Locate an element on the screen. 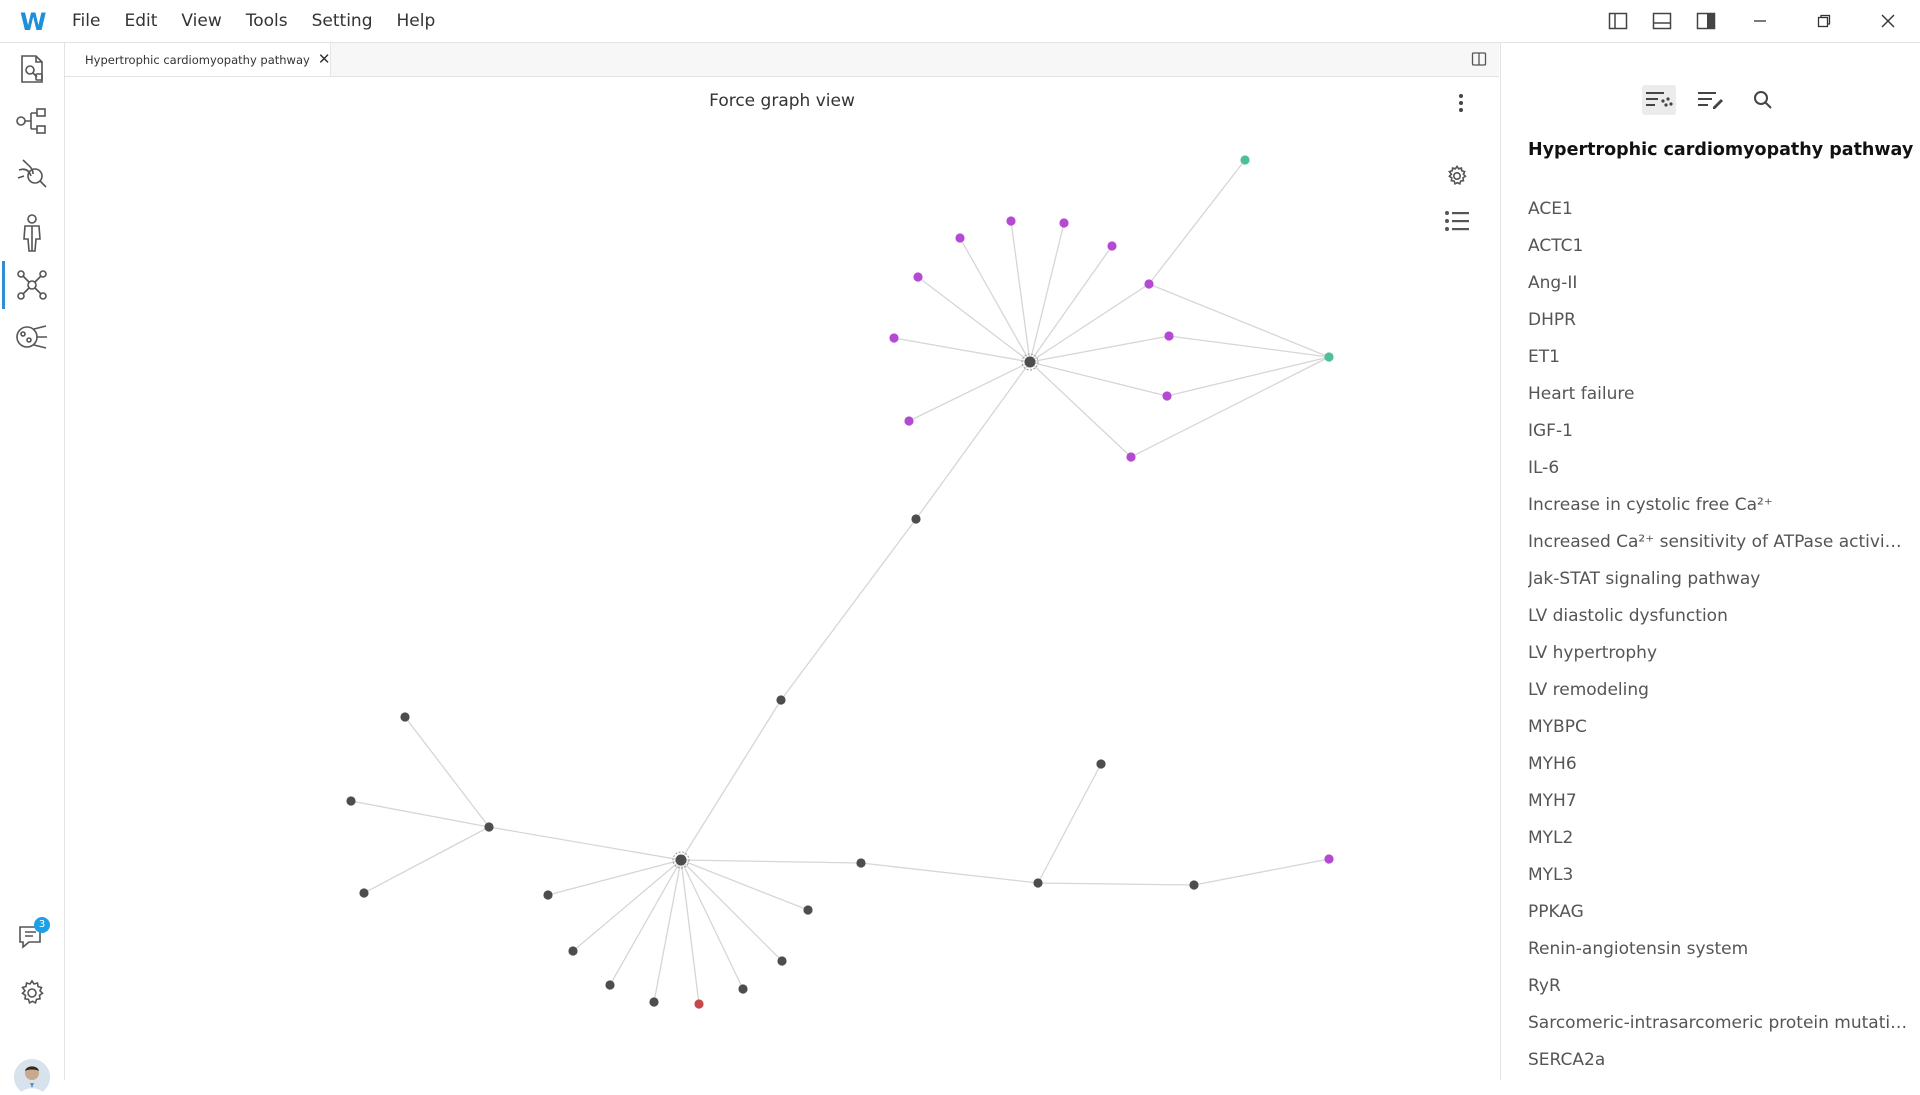  entity-list-item: MYH7 is located at coordinates (1718, 801).